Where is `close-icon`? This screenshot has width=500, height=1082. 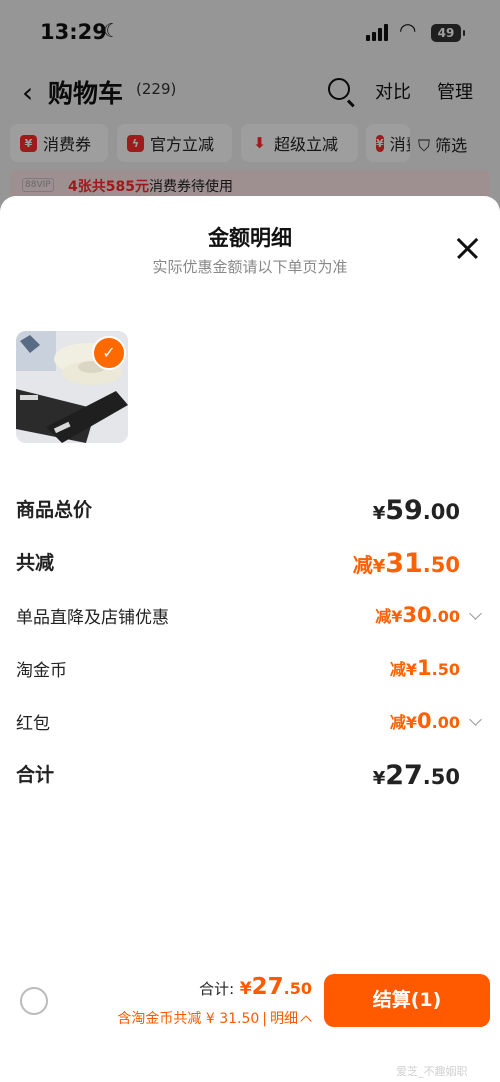
close-icon is located at coordinates (467, 248).